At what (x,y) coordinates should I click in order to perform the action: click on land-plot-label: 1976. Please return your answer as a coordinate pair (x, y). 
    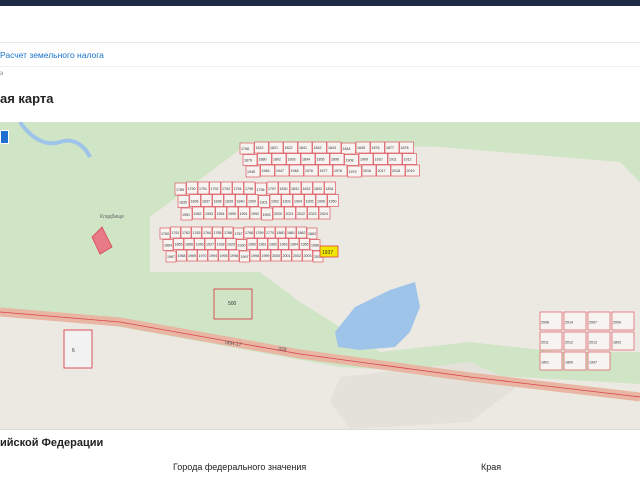
    Looking at the image, I should click on (309, 171).